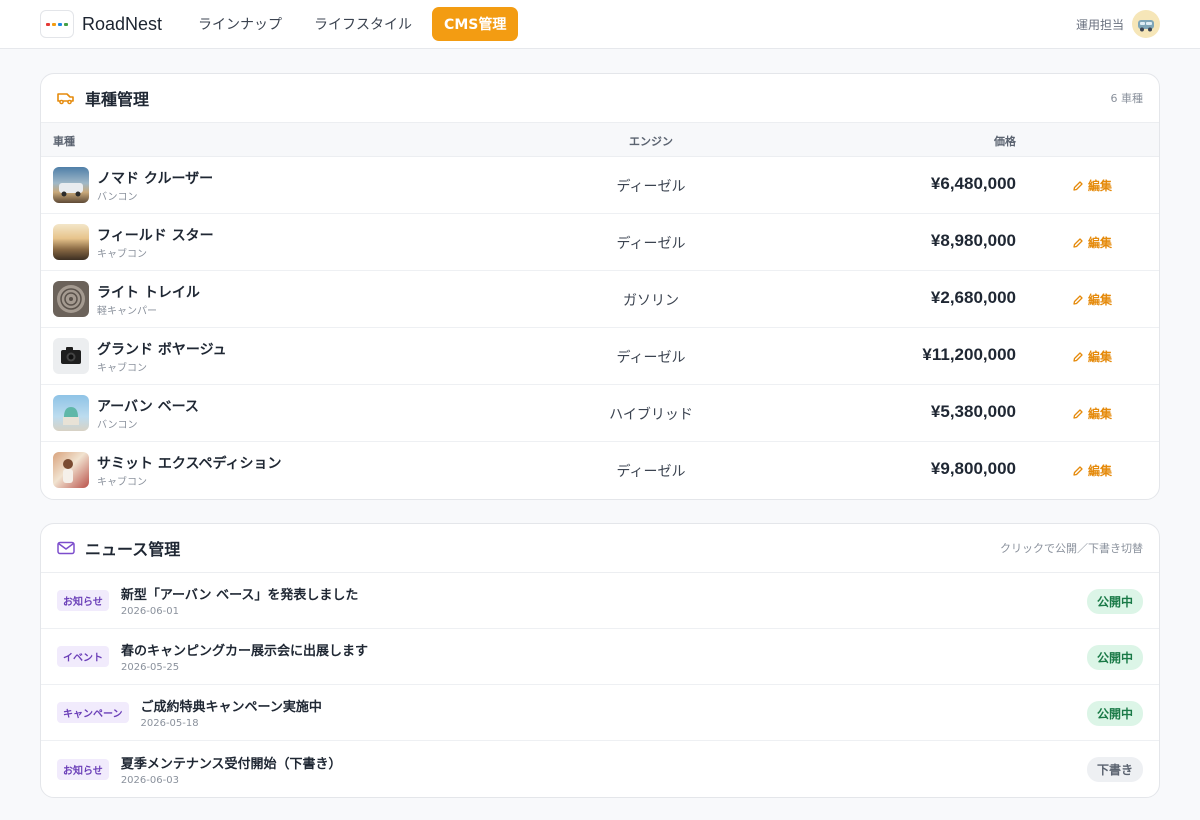  I want to click on vehicle-name: ライト トレイル, so click(148, 293).